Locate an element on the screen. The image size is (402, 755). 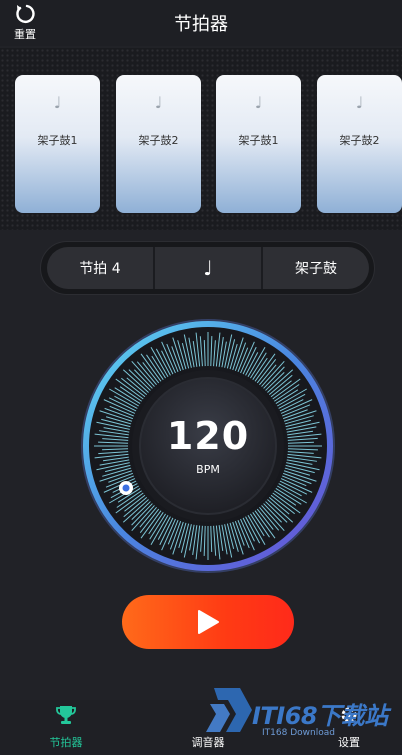
sound-card-4: ♩ 架子鼓2 is located at coordinates (359, 144).